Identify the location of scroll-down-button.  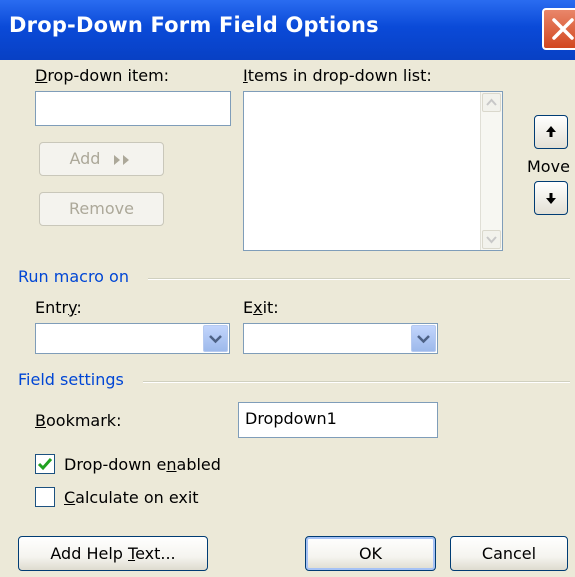
(491, 239).